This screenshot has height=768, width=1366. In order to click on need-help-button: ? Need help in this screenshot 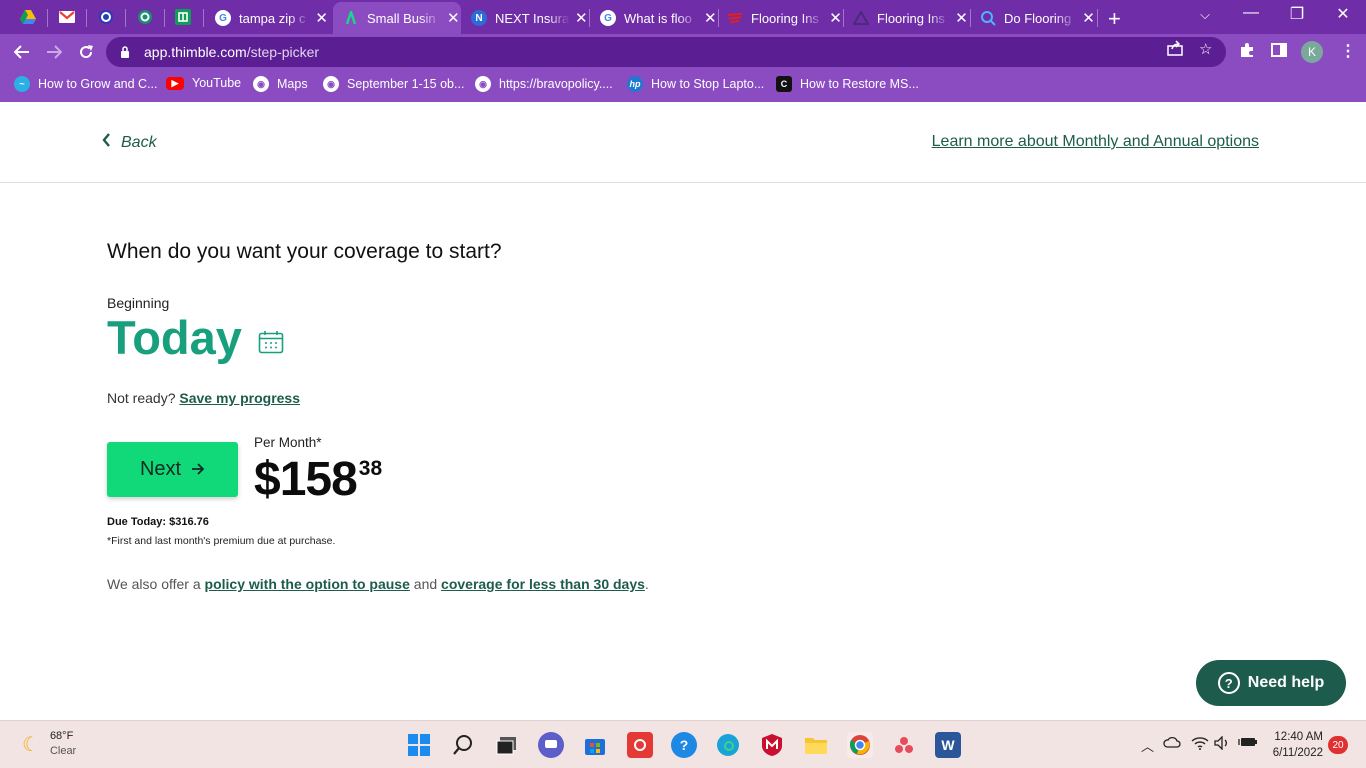, I will do `click(1271, 683)`.